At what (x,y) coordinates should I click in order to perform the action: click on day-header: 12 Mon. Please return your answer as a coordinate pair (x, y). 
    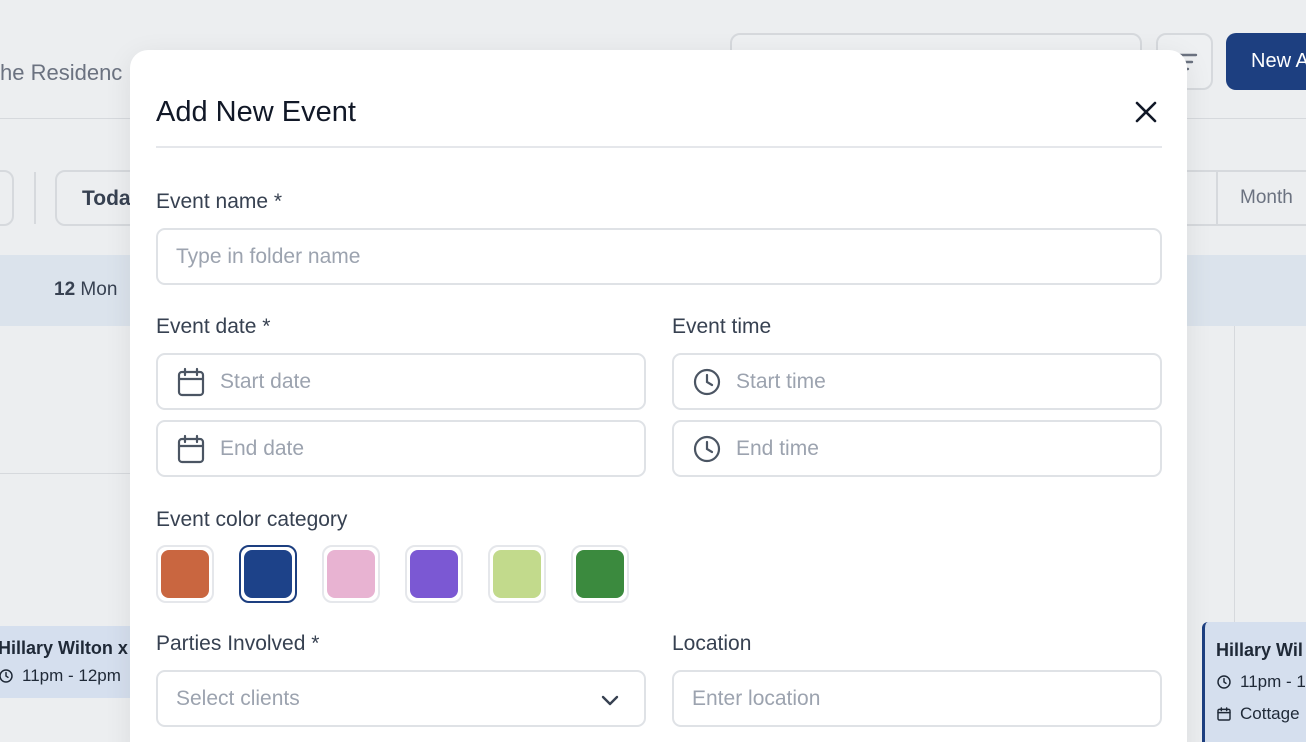
    Looking at the image, I should click on (85, 290).